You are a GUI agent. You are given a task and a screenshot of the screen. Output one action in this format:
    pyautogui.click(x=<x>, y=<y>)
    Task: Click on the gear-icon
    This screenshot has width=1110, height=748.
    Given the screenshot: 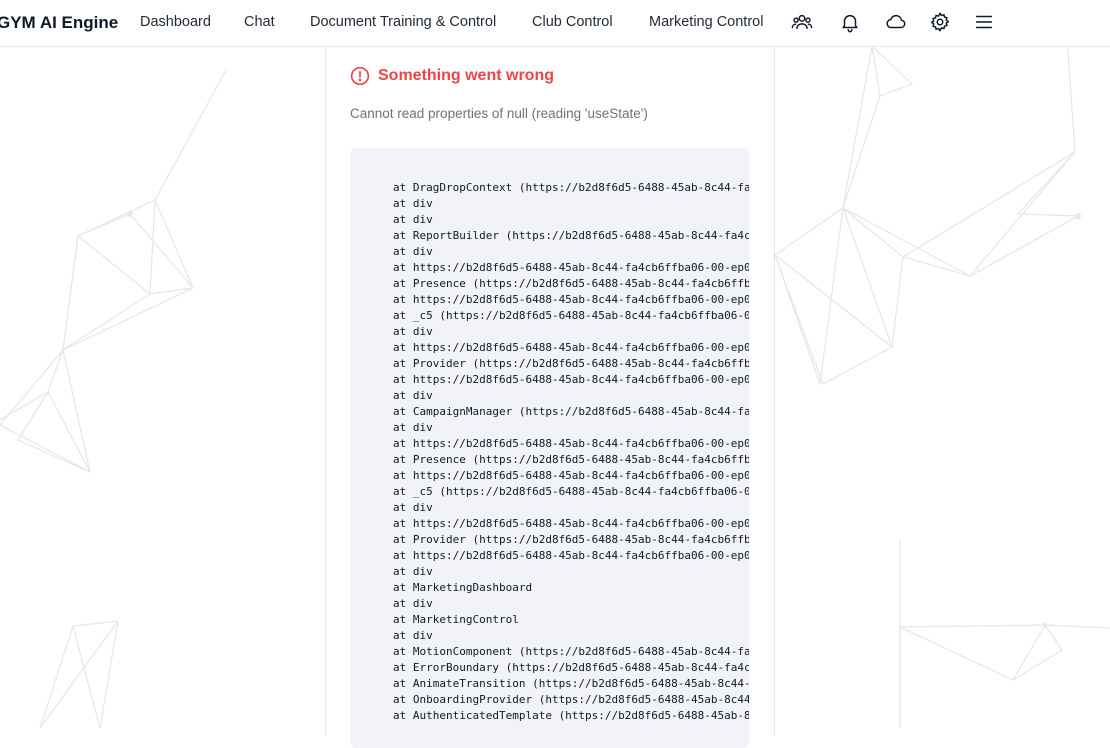 What is the action you would take?
    pyautogui.click(x=940, y=22)
    